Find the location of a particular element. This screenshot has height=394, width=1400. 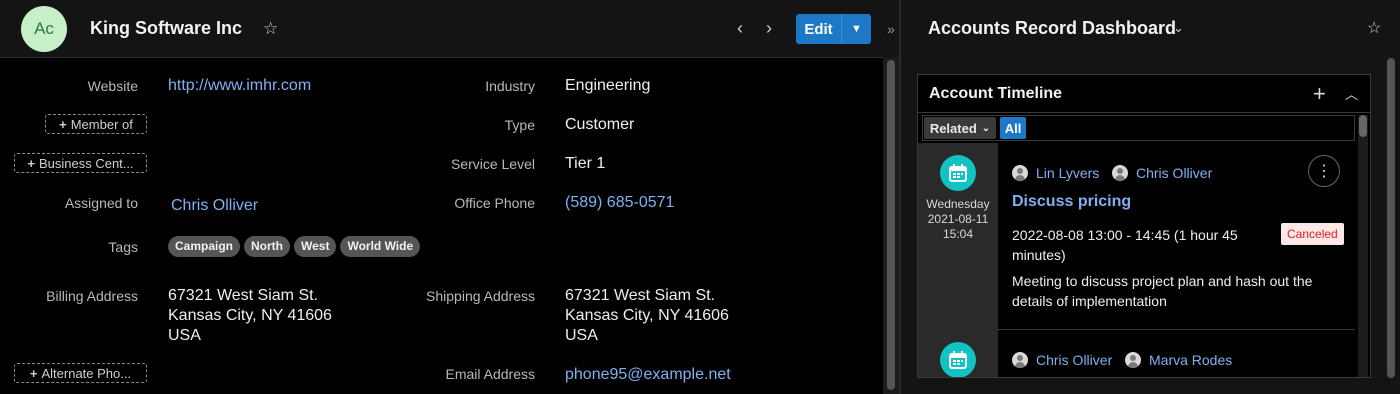

shipping-country: USA is located at coordinates (581, 335).